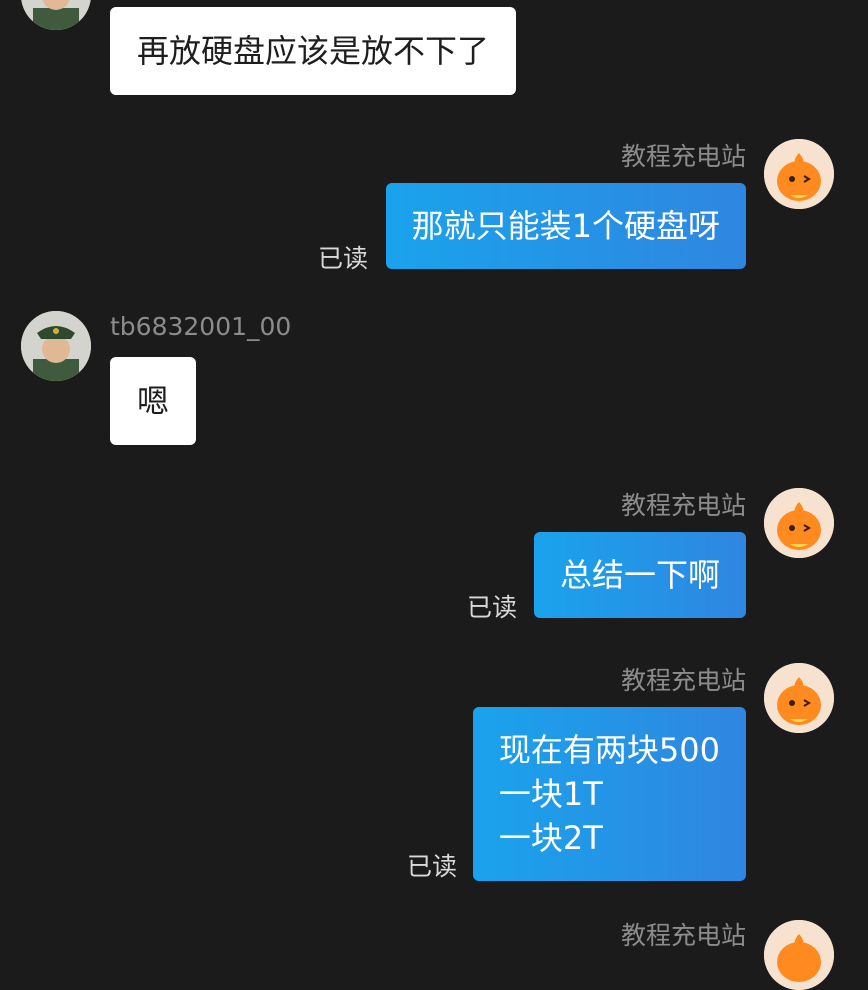 The image size is (868, 990). I want to click on message-line: 现在有两块500, so click(609, 750).